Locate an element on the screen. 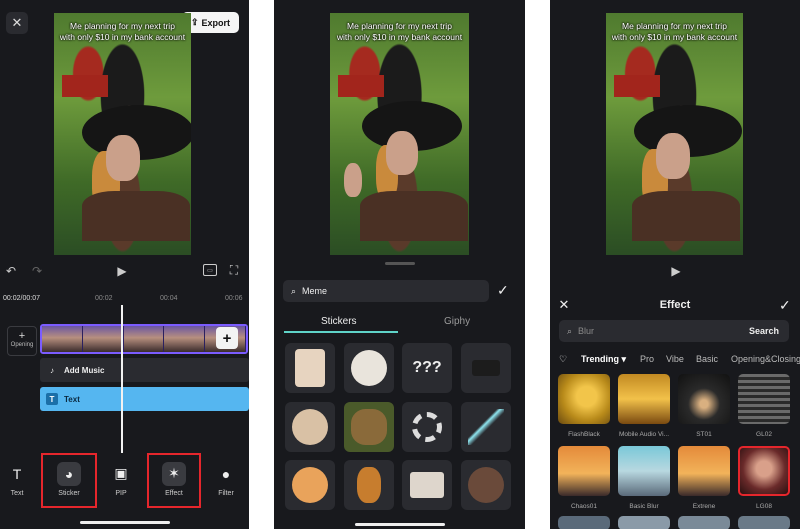  tool-filter: ● Filter is located at coordinates (226, 479).